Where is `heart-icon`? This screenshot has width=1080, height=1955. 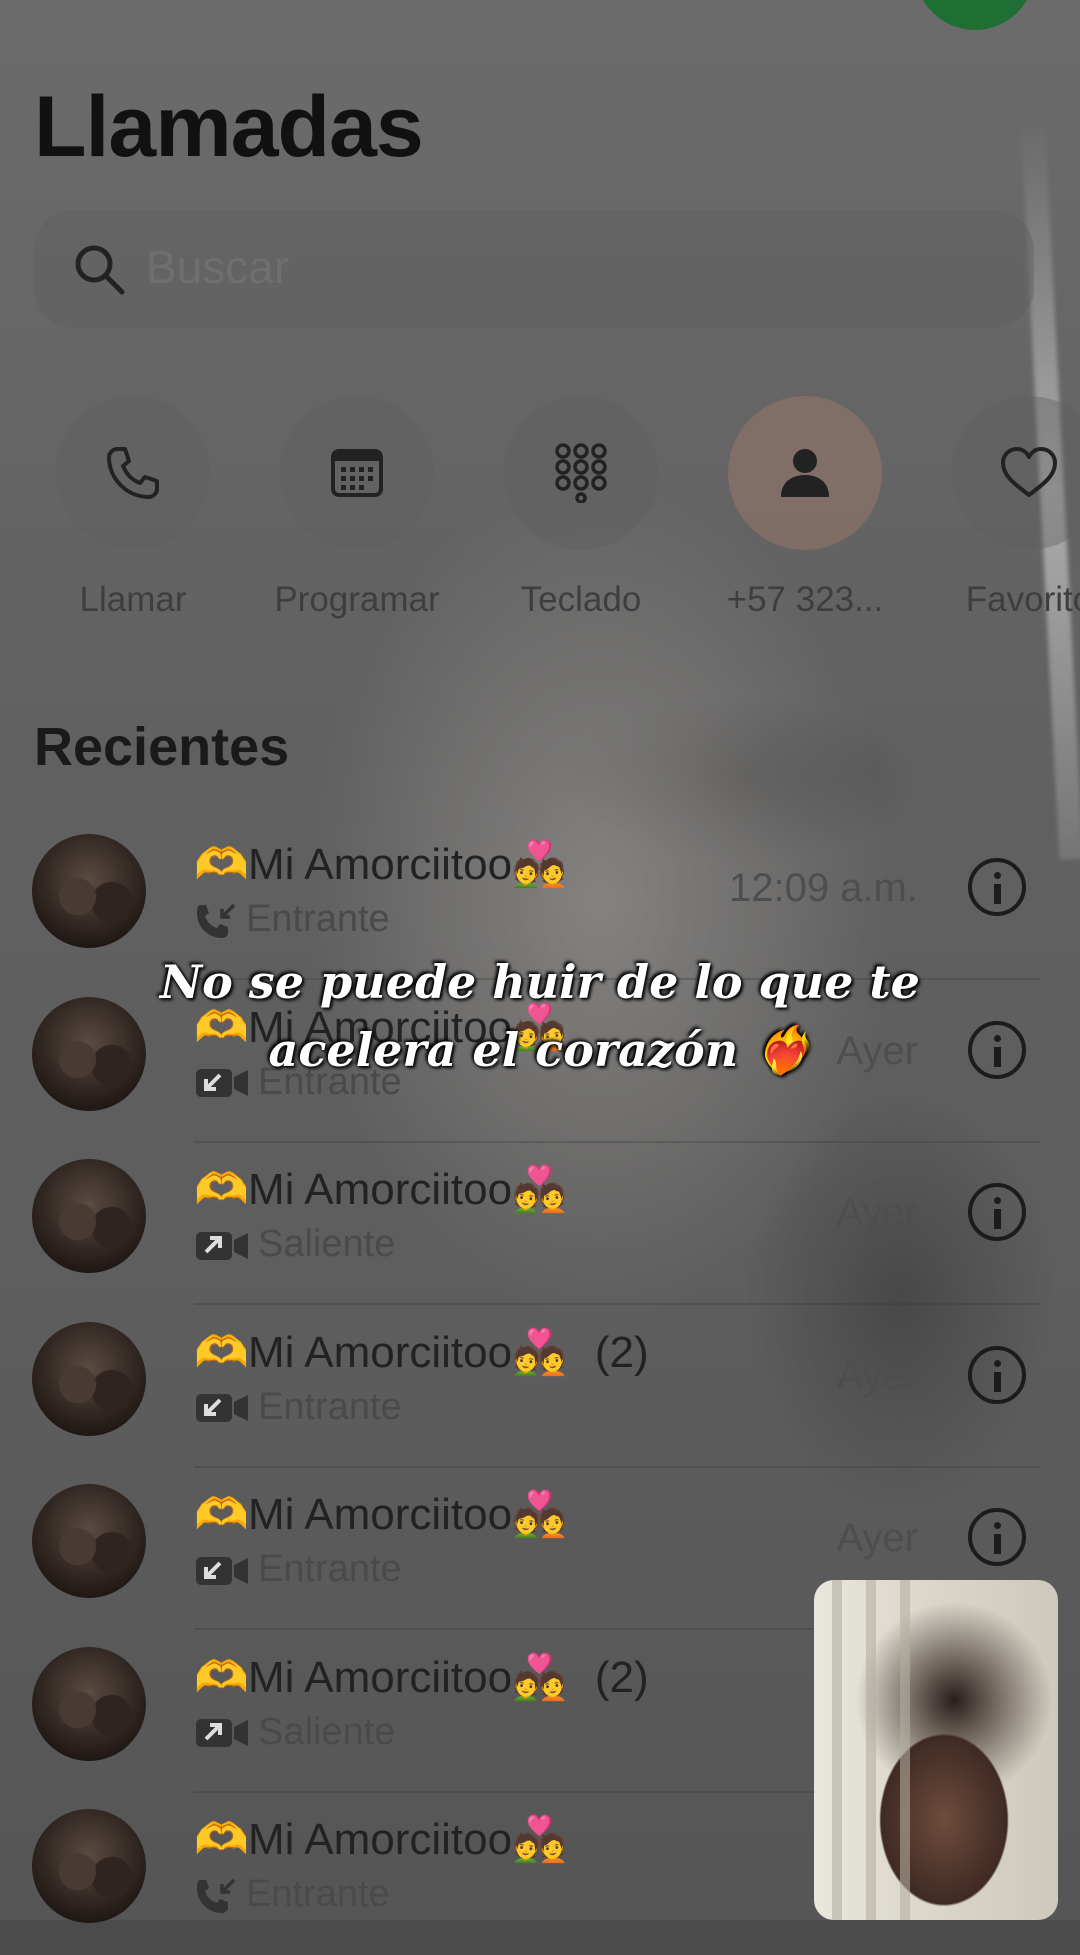 heart-icon is located at coordinates (1029, 472).